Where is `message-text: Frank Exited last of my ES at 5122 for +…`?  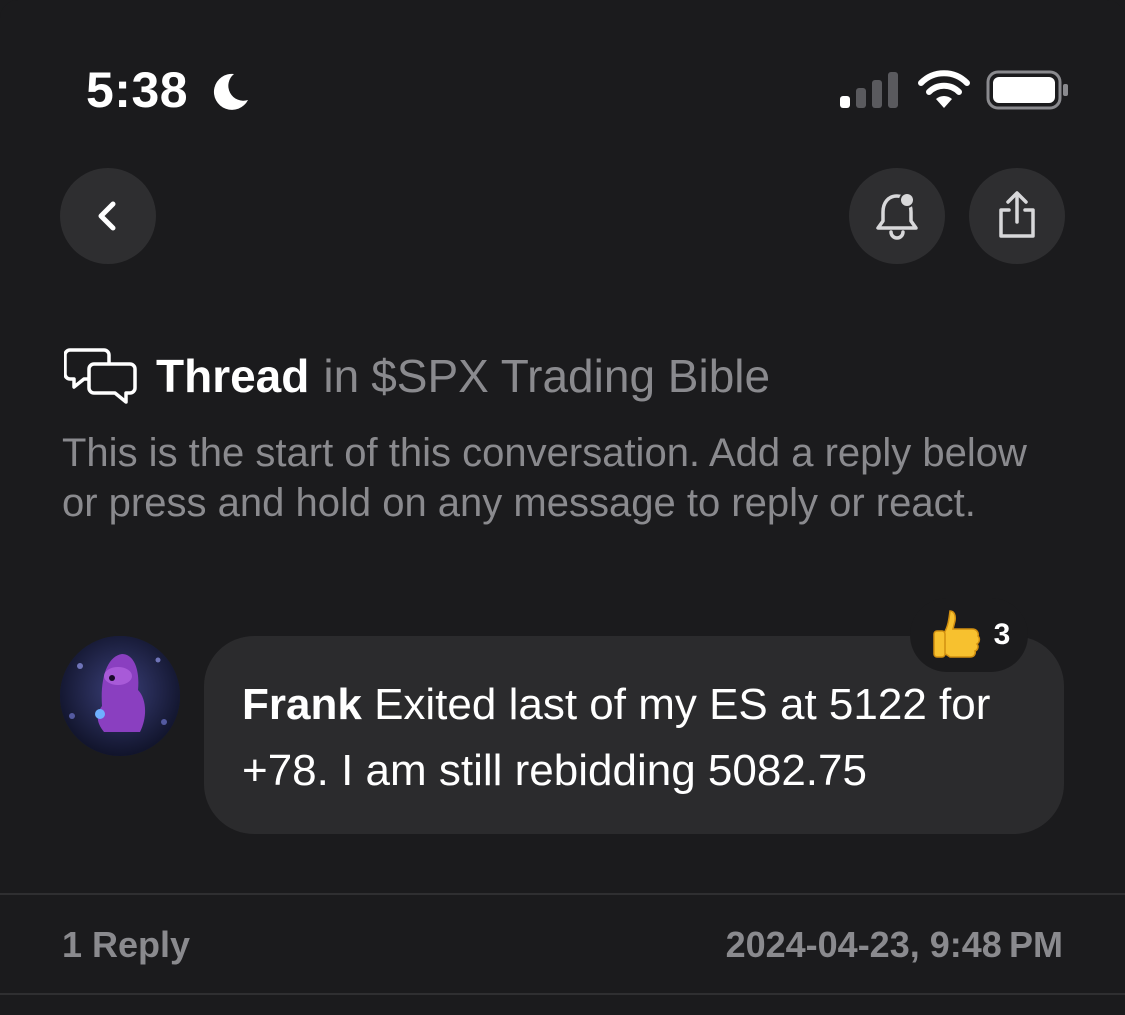
message-text: Frank Exited last of my ES at 5122 for +… is located at coordinates (642, 738).